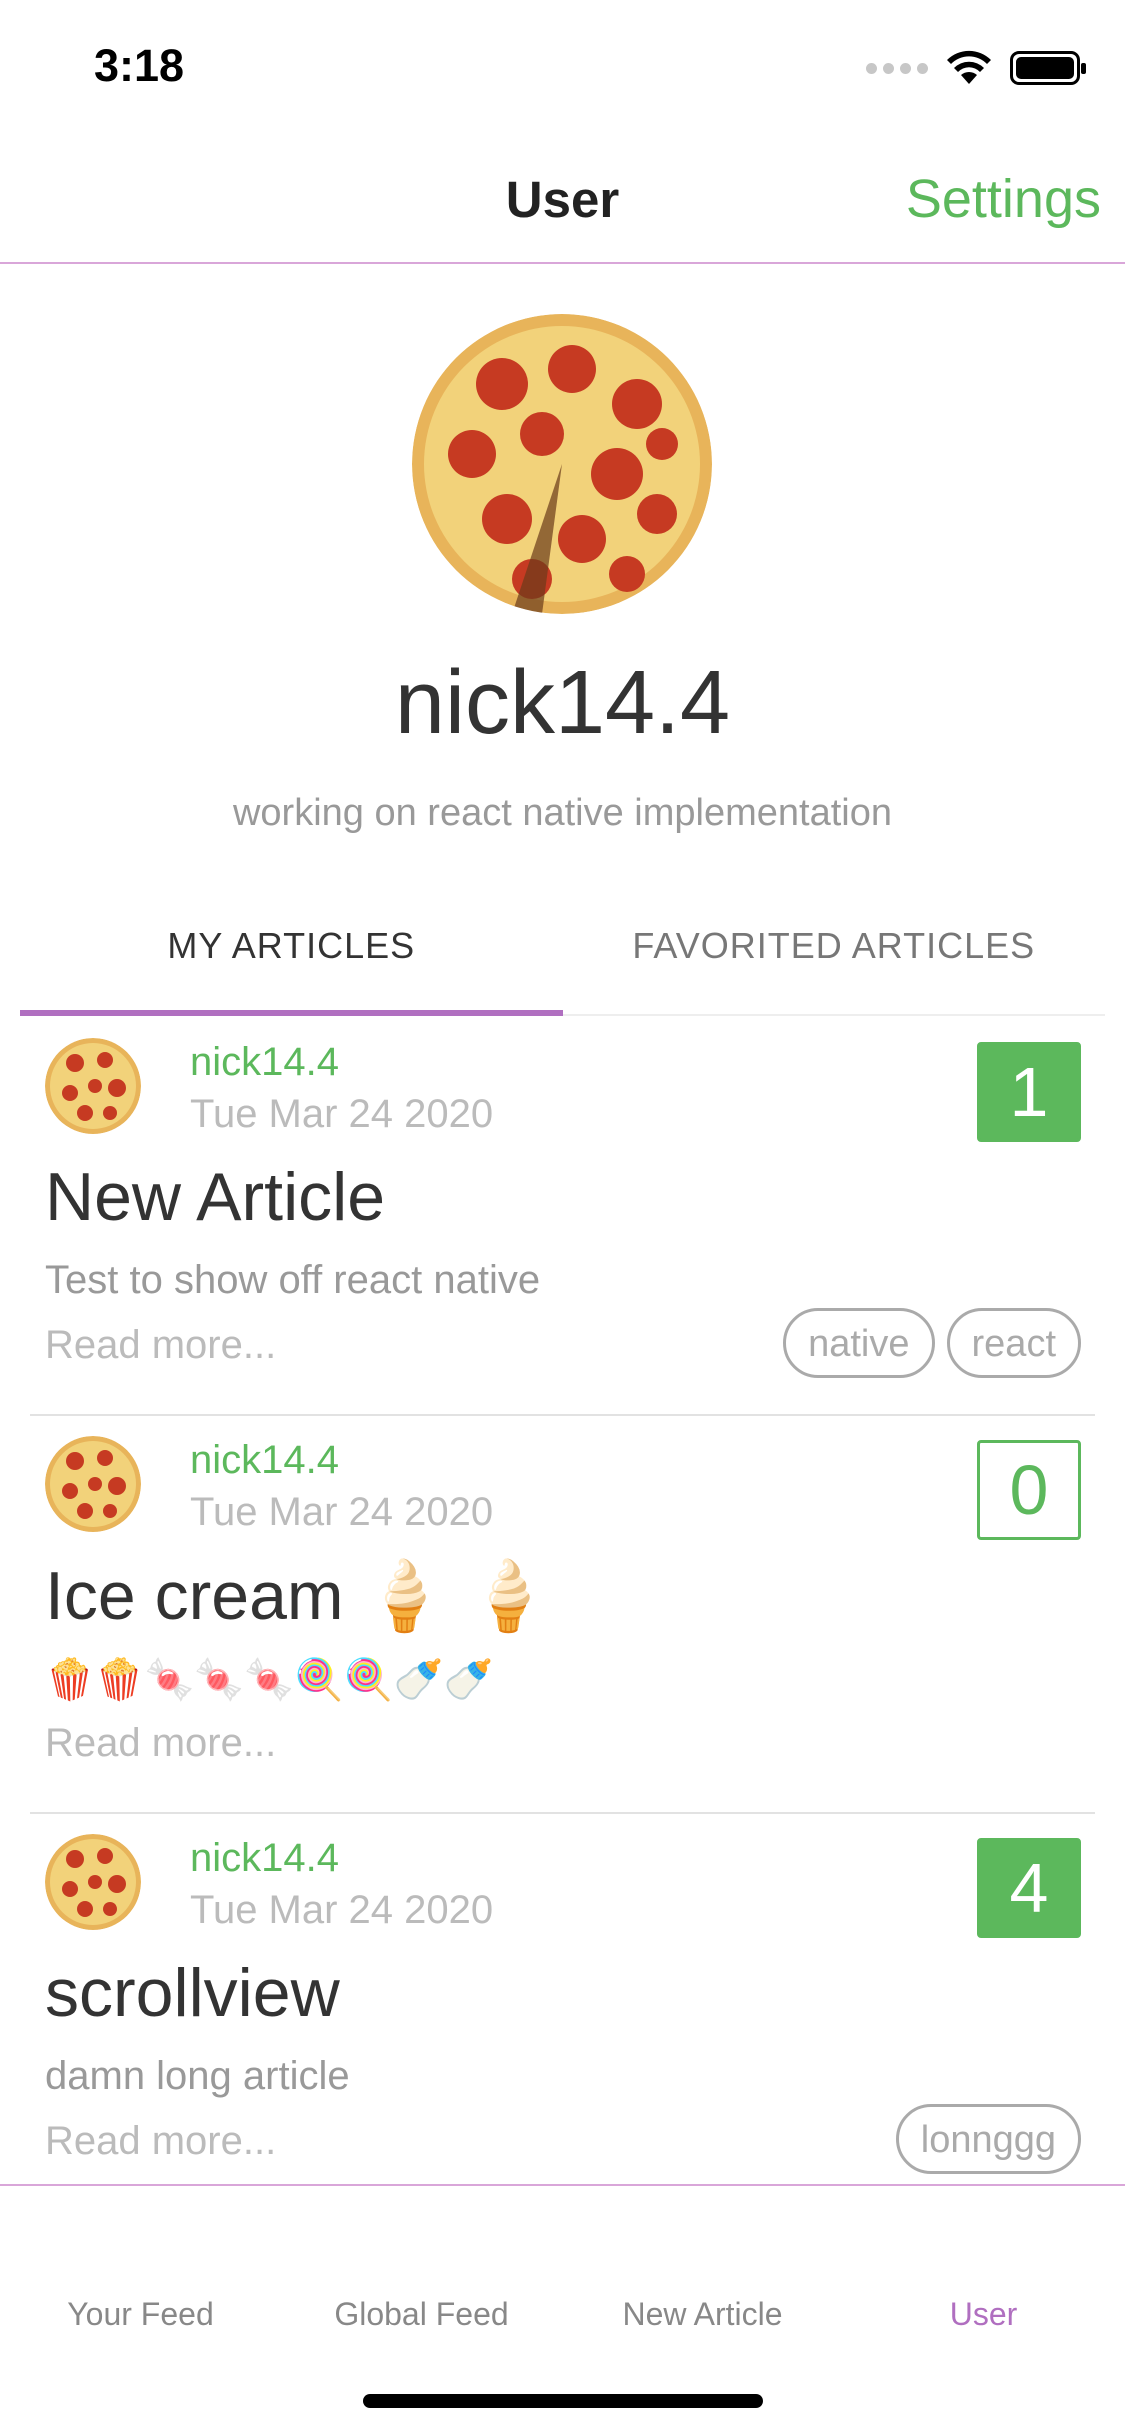 The width and height of the screenshot is (1125, 2436). I want to click on tab-new-article: New Article, so click(702, 2314).